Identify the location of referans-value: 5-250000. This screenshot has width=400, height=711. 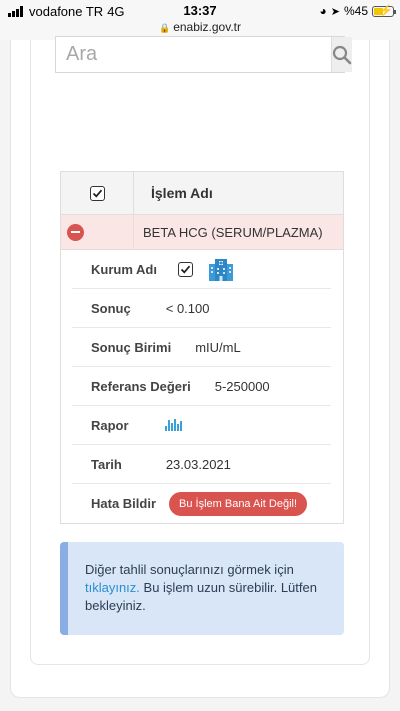
(242, 386).